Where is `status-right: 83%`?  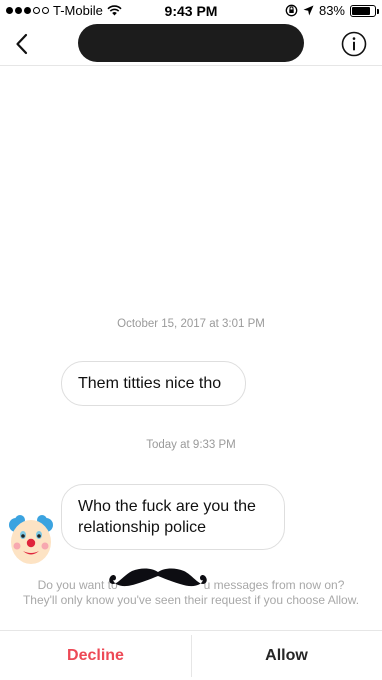
status-right: 83% is located at coordinates (332, 10).